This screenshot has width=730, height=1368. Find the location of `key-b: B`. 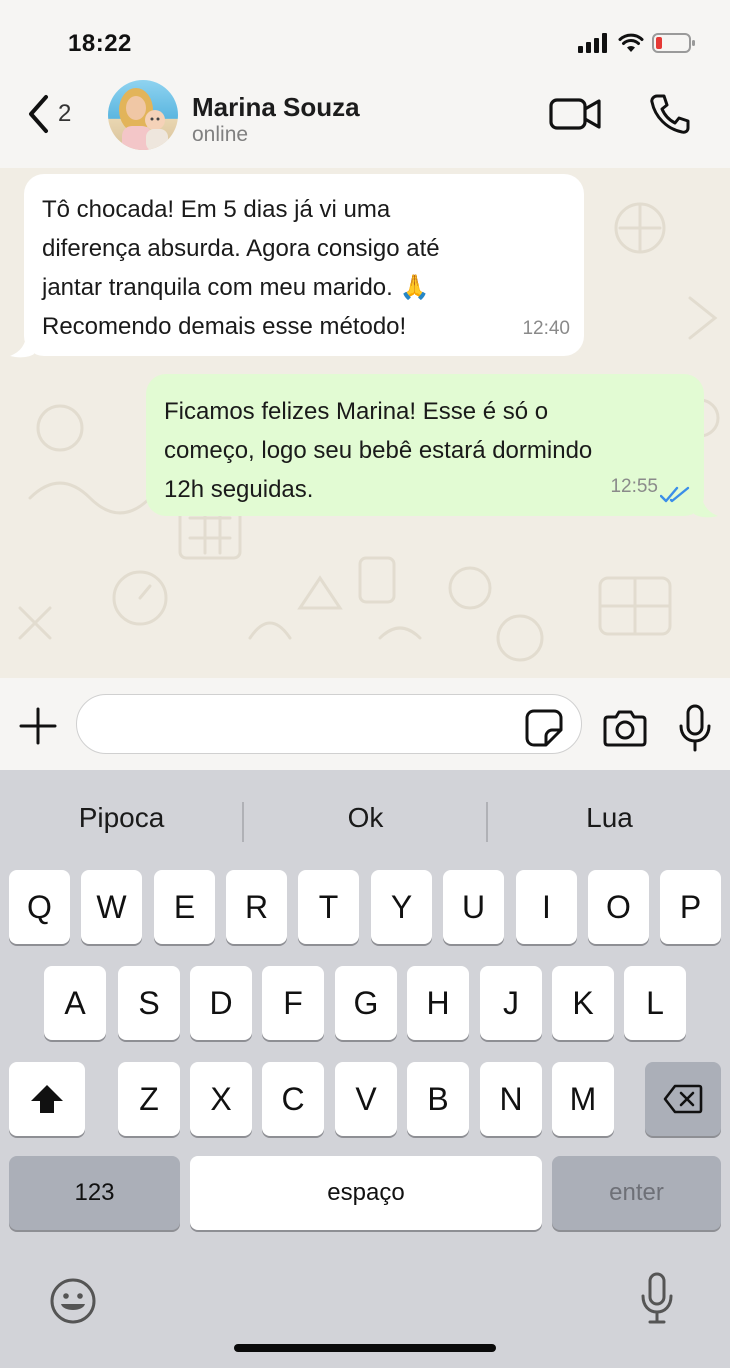

key-b: B is located at coordinates (438, 1099).